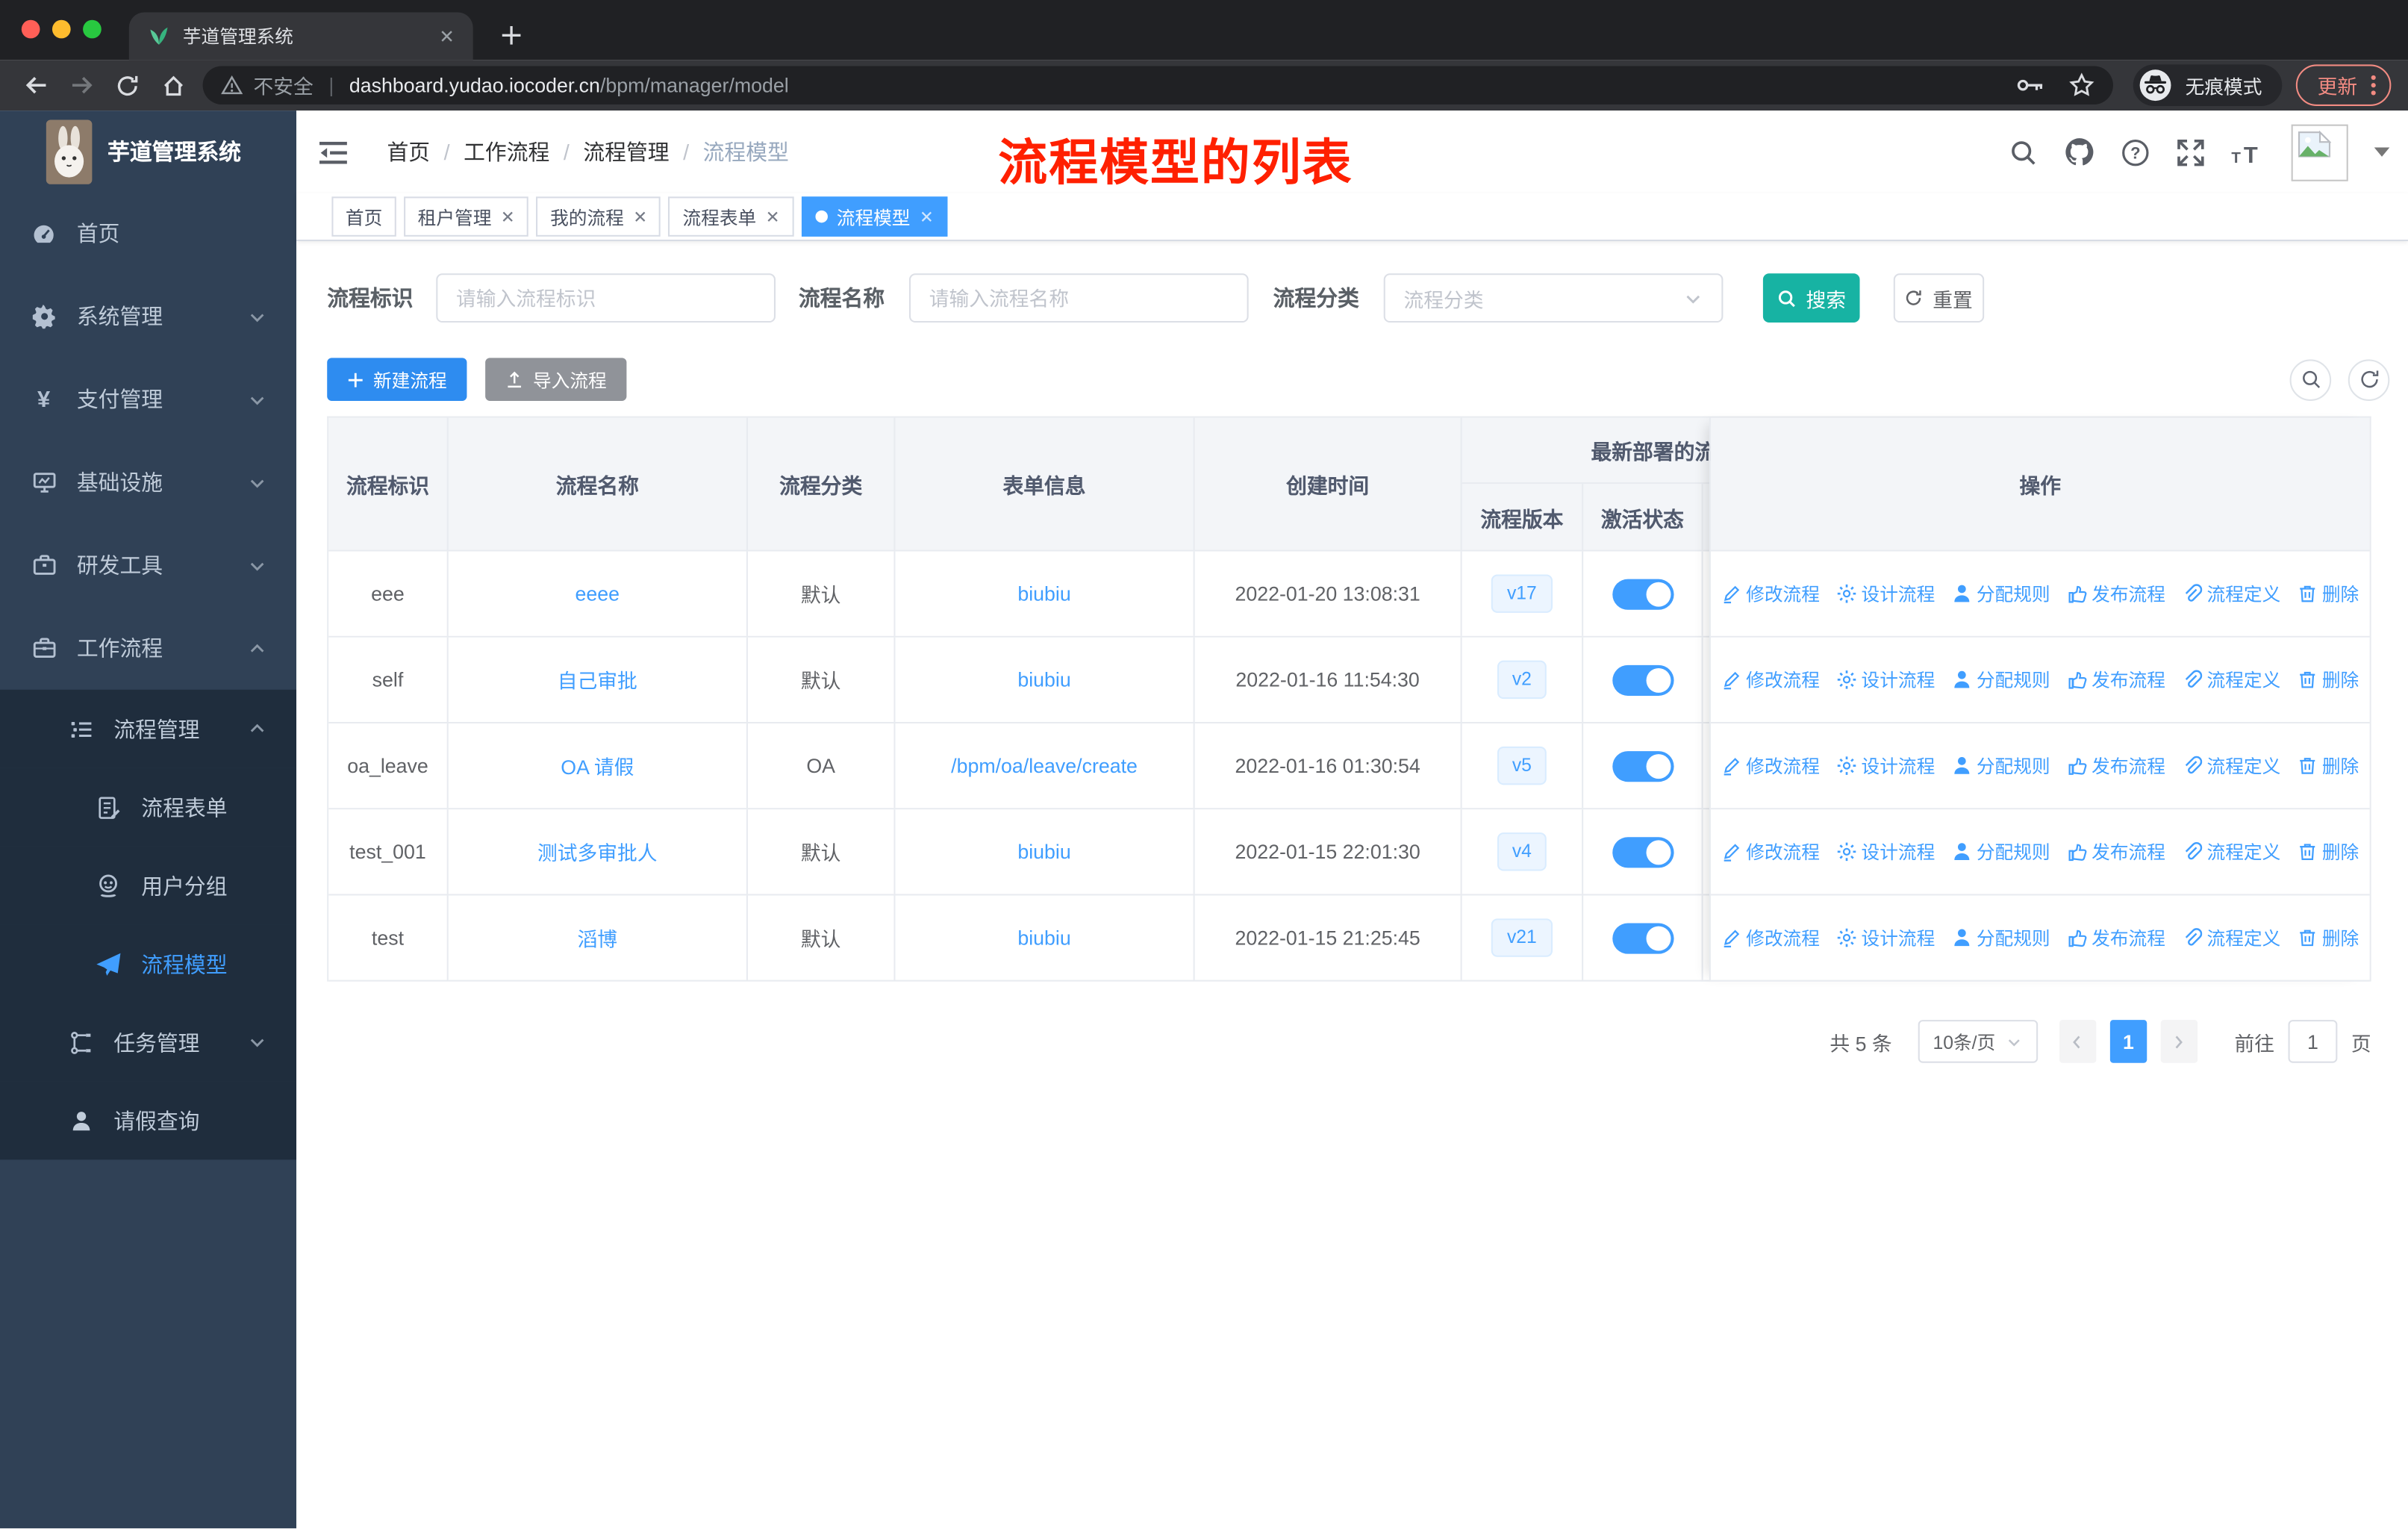  What do you see at coordinates (2179, 1042) in the screenshot?
I see `next-page-button` at bounding box center [2179, 1042].